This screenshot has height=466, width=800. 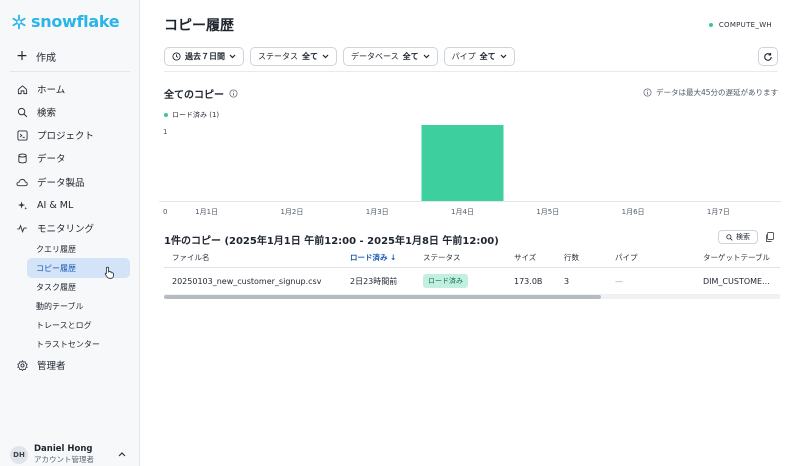 I want to click on status-badge: ロード済み, so click(x=445, y=281).